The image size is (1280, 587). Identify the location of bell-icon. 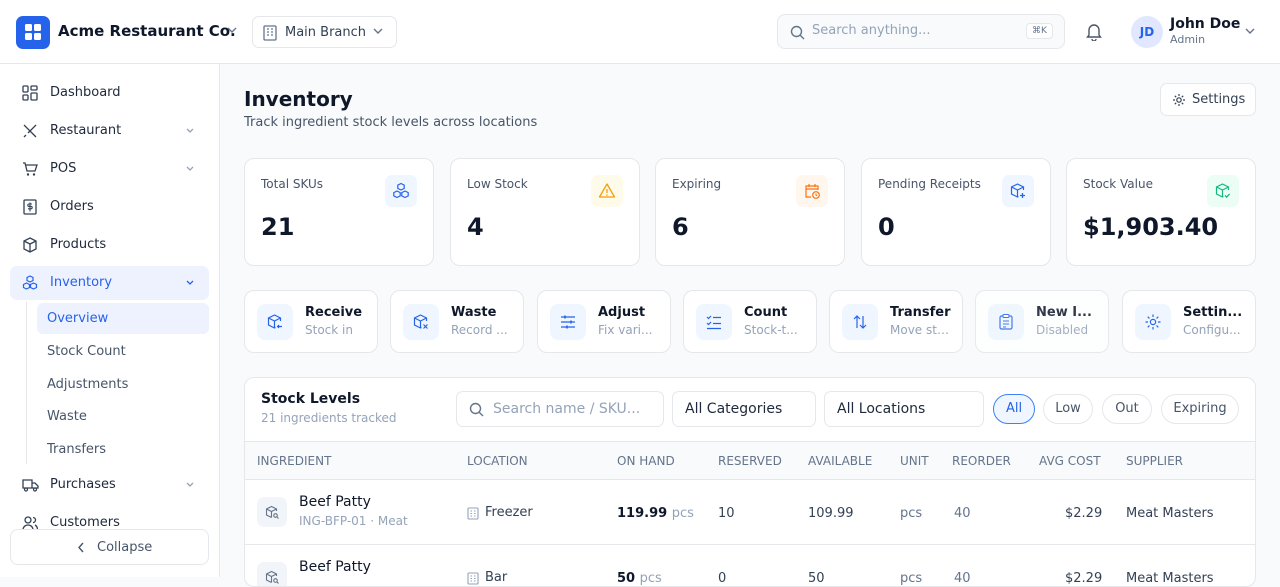
(1094, 31).